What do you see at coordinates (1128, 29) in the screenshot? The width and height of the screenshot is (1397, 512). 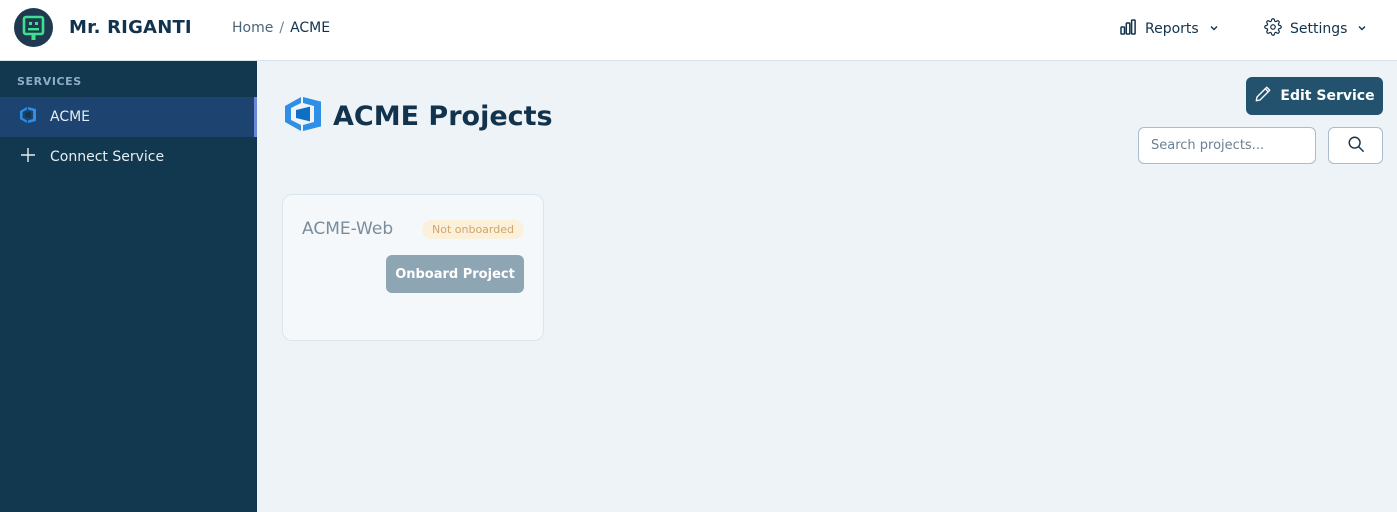 I see `bar-chart-icon` at bounding box center [1128, 29].